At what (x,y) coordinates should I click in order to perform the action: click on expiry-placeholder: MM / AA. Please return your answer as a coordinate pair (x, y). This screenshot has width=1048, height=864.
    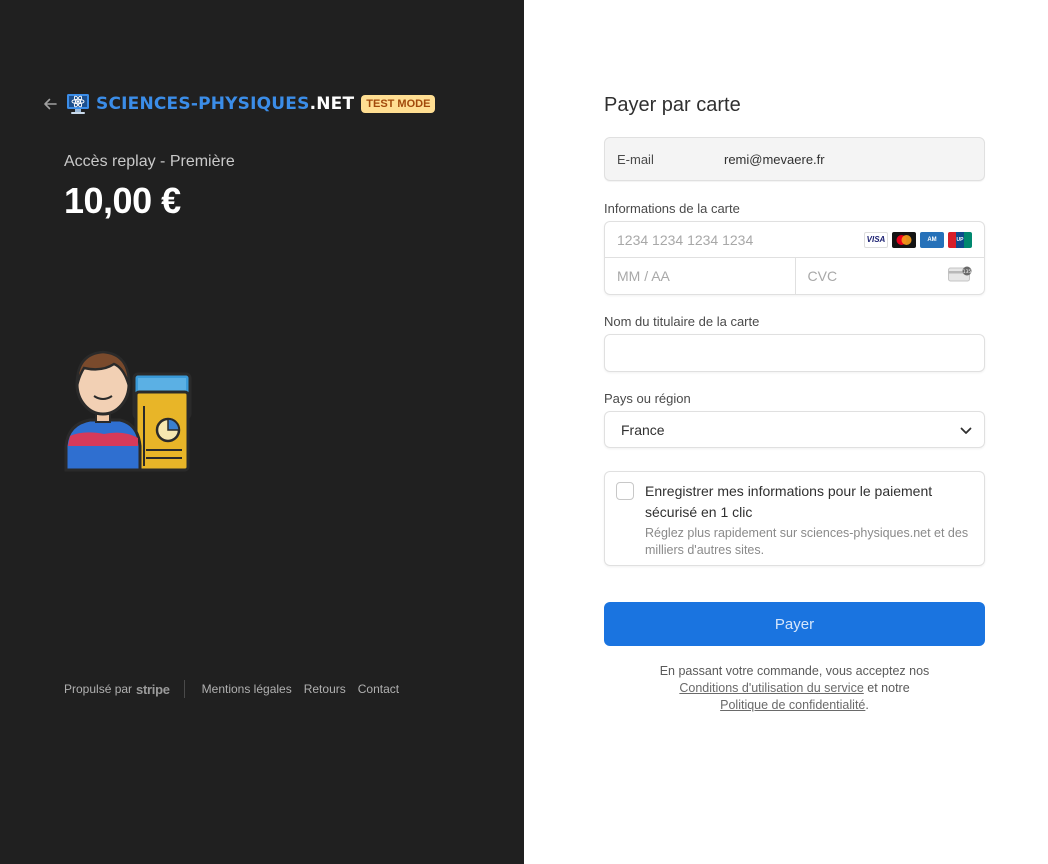
    Looking at the image, I should click on (643, 276).